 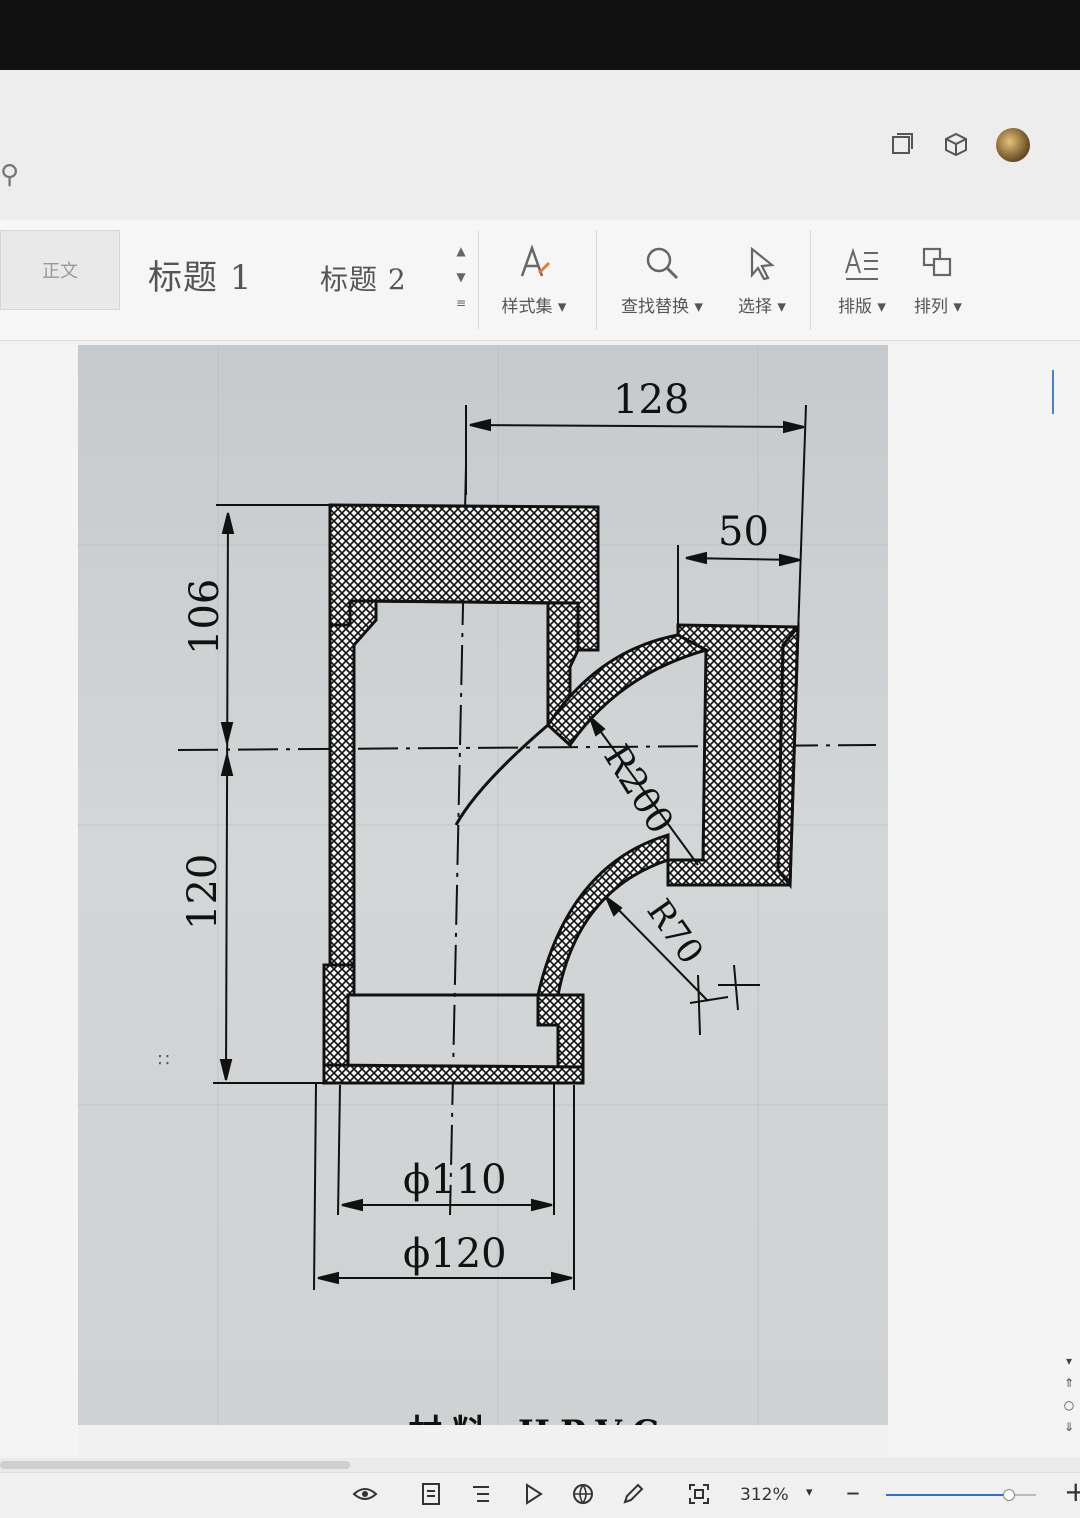 I want to click on arrange-button: 排列 ▾, so click(x=938, y=277).